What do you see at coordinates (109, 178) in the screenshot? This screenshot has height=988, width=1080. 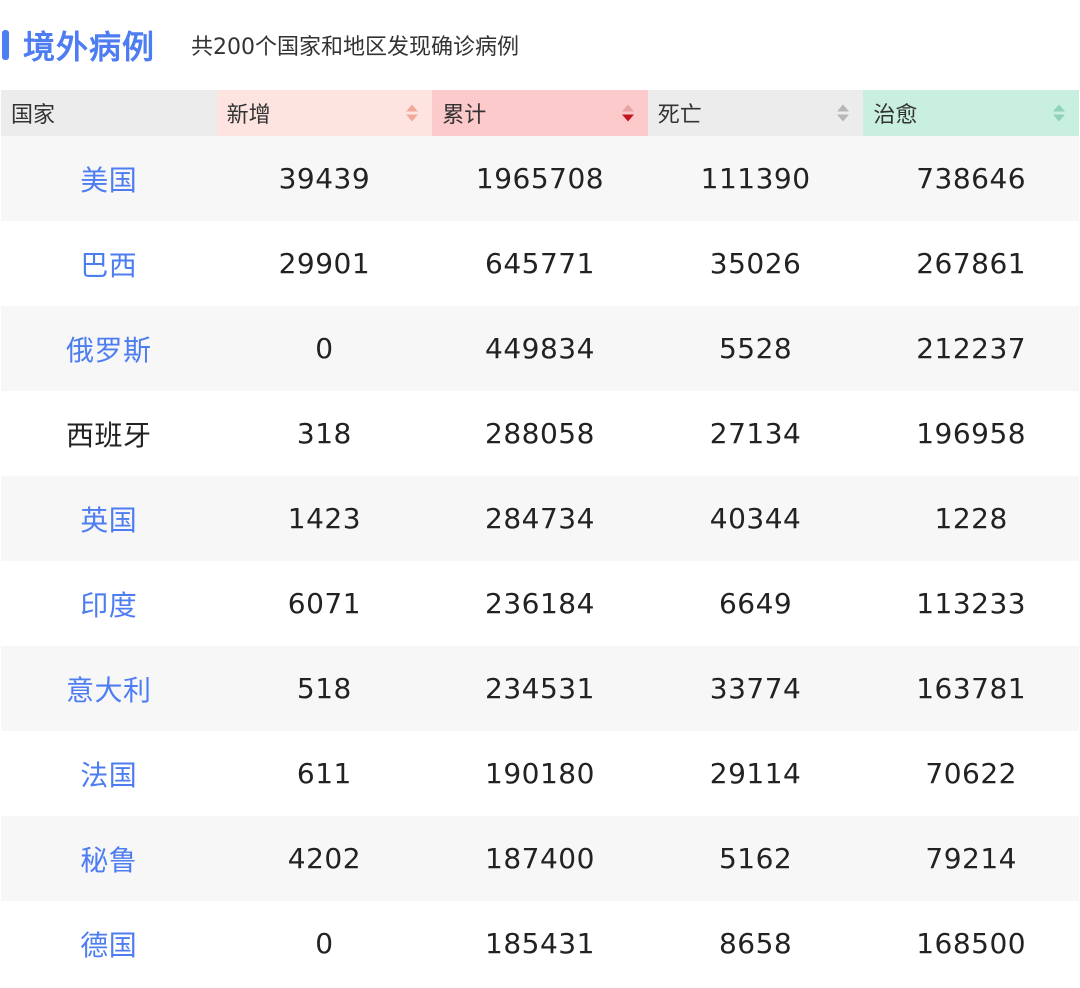 I see `country-link-usa: 美国` at bounding box center [109, 178].